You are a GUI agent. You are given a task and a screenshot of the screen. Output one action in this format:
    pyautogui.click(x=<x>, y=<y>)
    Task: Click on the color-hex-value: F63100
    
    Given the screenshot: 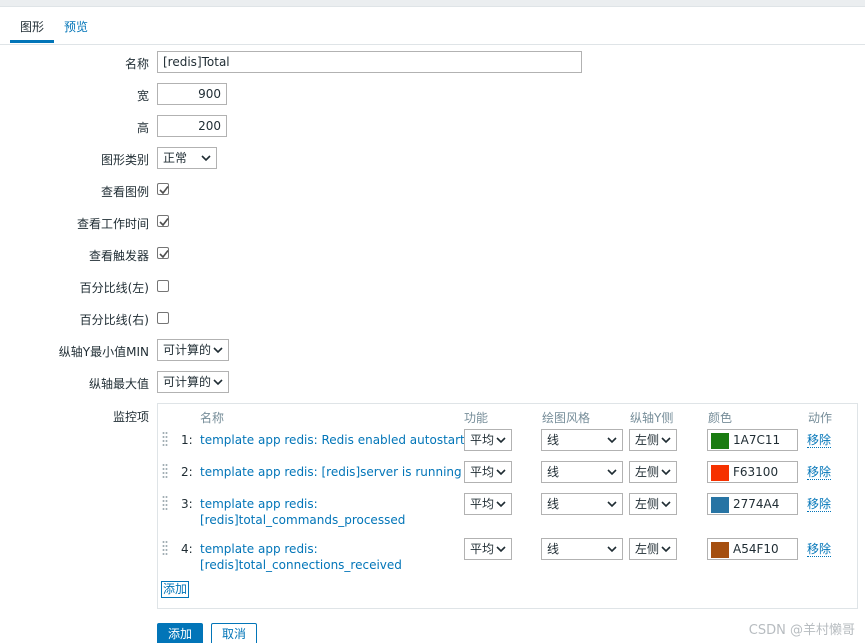 What is the action you would take?
    pyautogui.click(x=756, y=472)
    